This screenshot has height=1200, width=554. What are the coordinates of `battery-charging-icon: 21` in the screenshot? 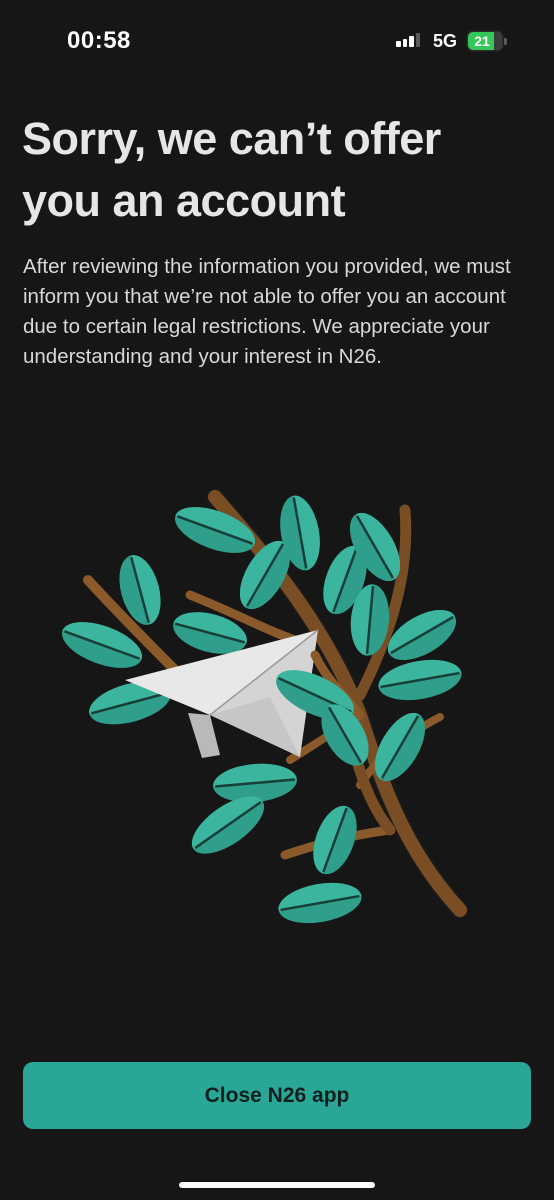 It's located at (485, 41).